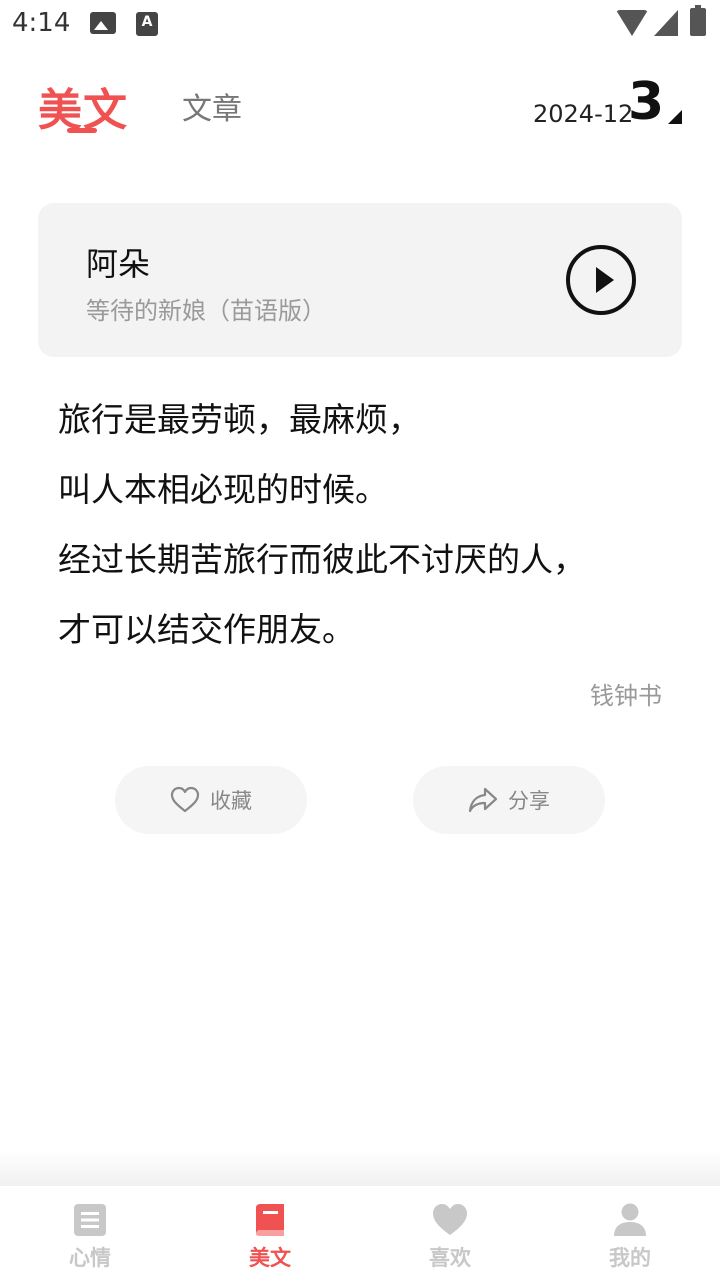 This screenshot has width=720, height=1280. Describe the element at coordinates (185, 799) in the screenshot. I see `heart-outline-icon` at that location.